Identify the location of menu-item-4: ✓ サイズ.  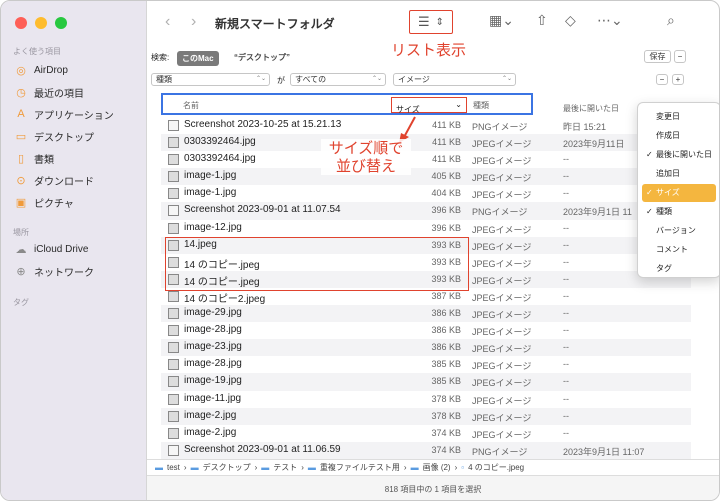
(679, 193).